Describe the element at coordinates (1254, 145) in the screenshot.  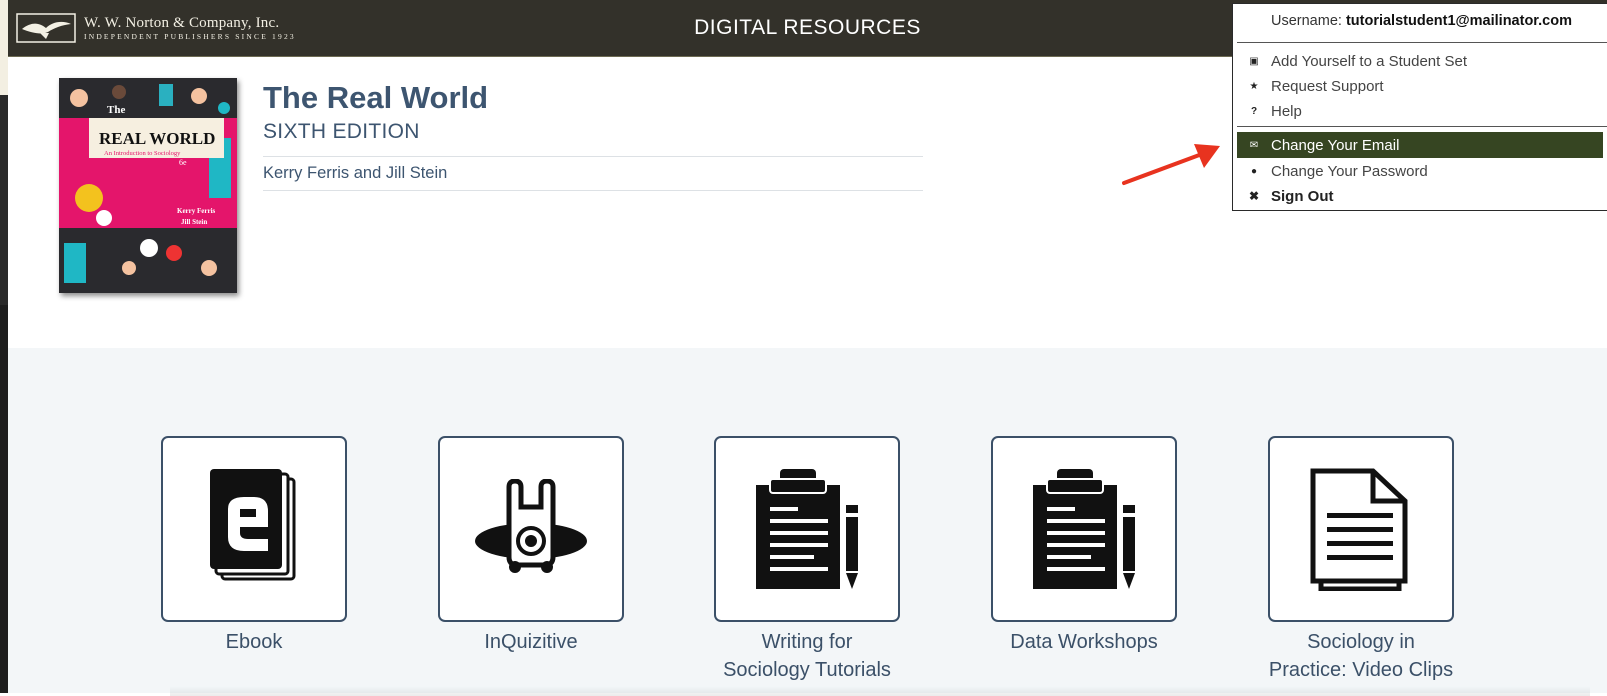
I see `envelope-icon: ✉` at that location.